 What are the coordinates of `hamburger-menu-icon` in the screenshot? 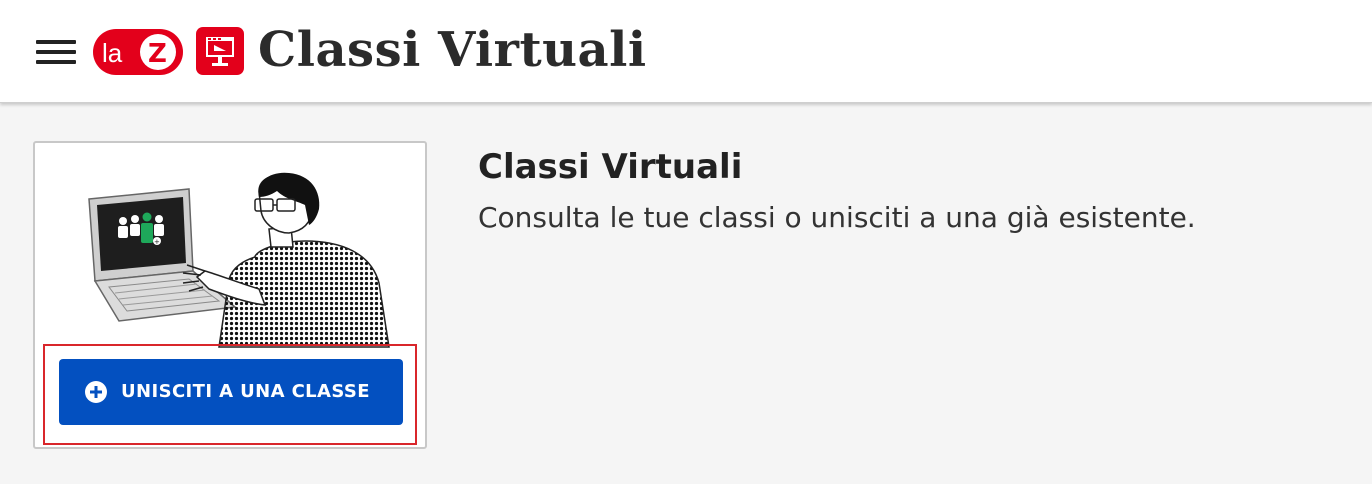 It's located at (56, 52).